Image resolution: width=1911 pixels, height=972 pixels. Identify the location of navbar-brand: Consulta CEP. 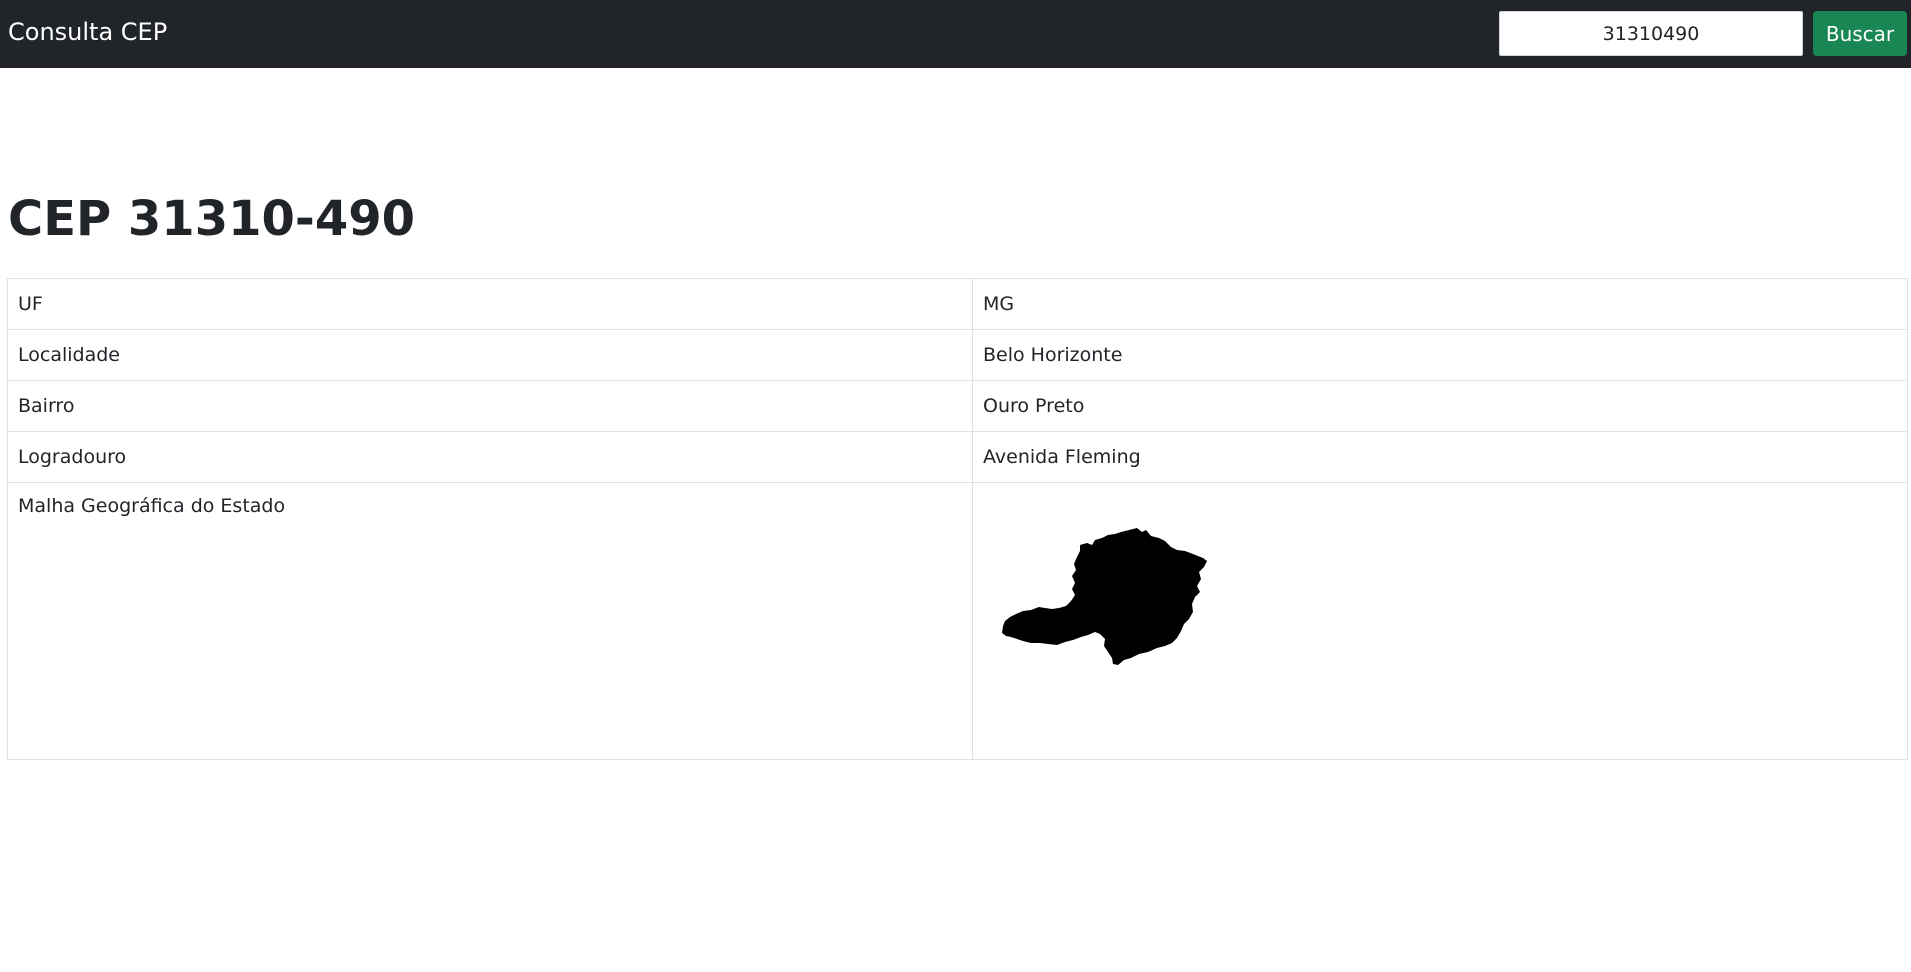
(87, 32).